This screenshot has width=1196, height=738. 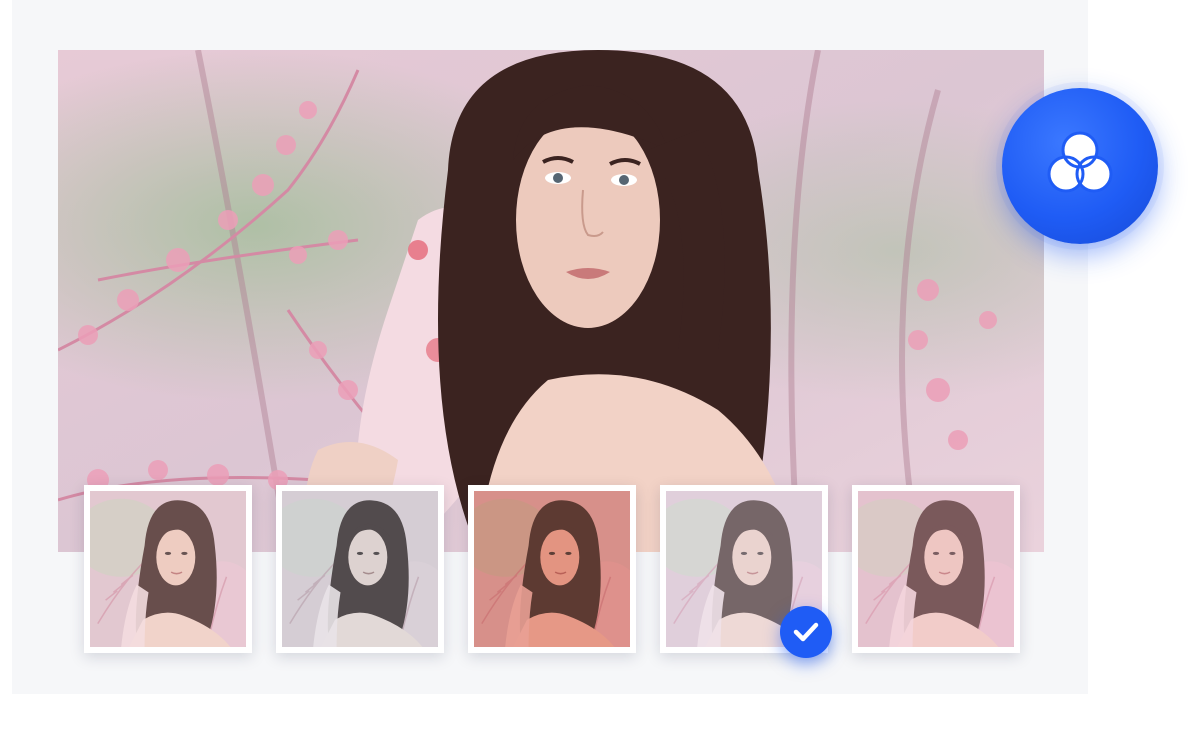 I want to click on filter-thumbnail-pink-fade, so click(x=936, y=569).